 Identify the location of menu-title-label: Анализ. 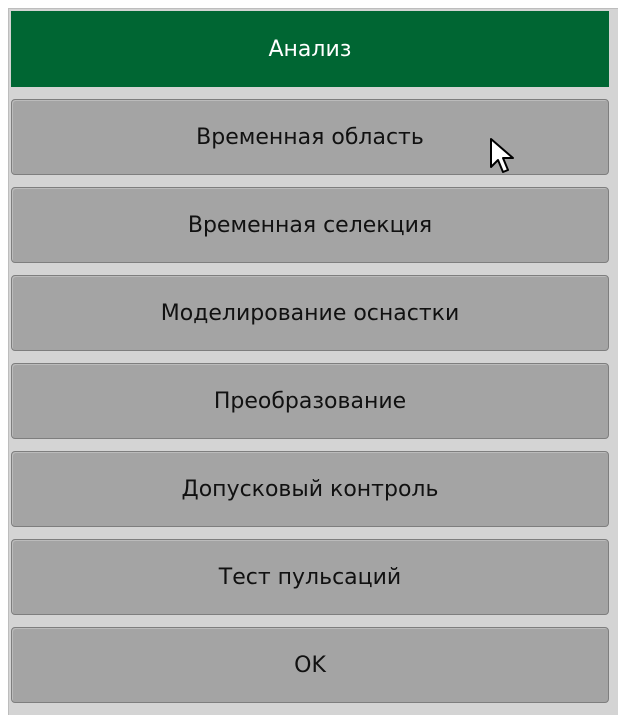
(310, 49).